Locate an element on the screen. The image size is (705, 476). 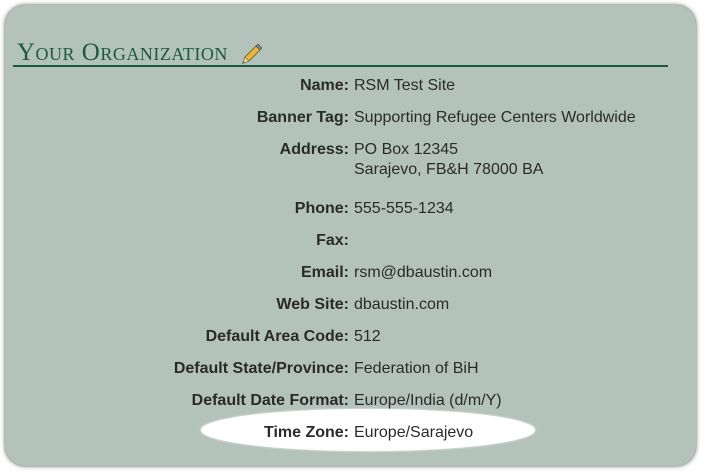
field-label: Banner Tag: is located at coordinates (302, 117).